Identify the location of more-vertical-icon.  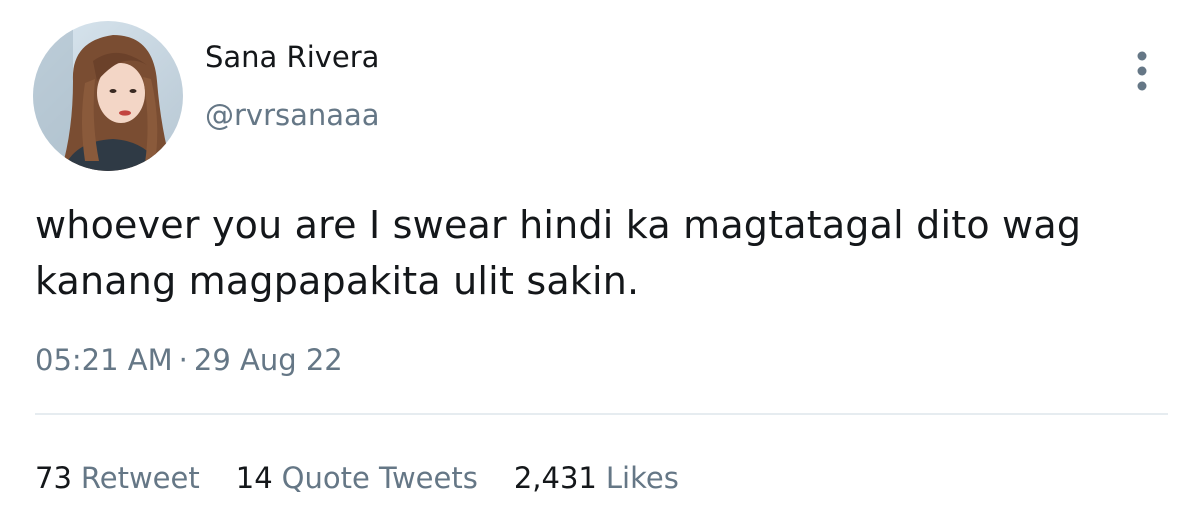
(1142, 71).